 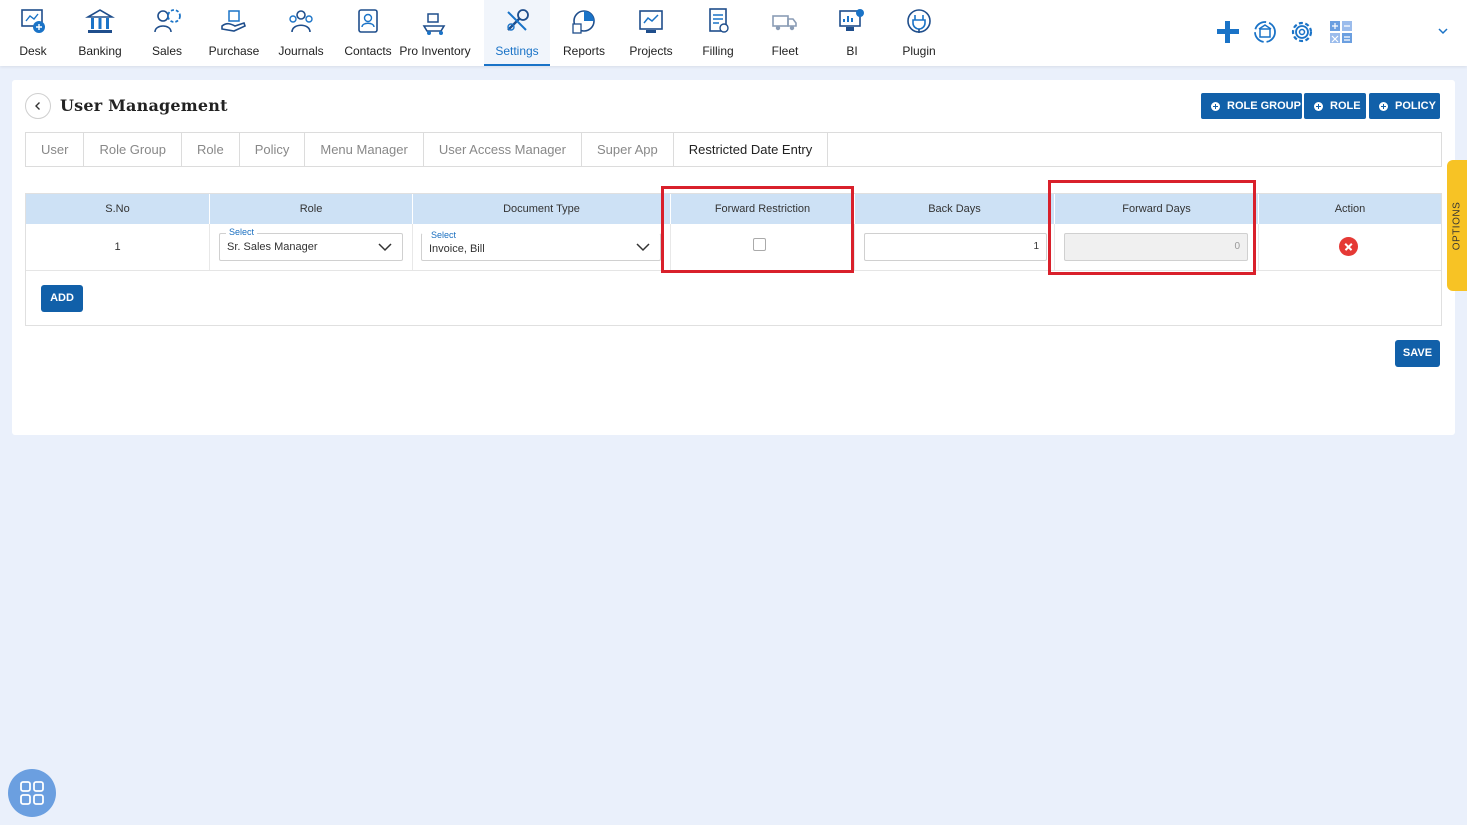 I want to click on header-back-days: Back Days, so click(x=955, y=209).